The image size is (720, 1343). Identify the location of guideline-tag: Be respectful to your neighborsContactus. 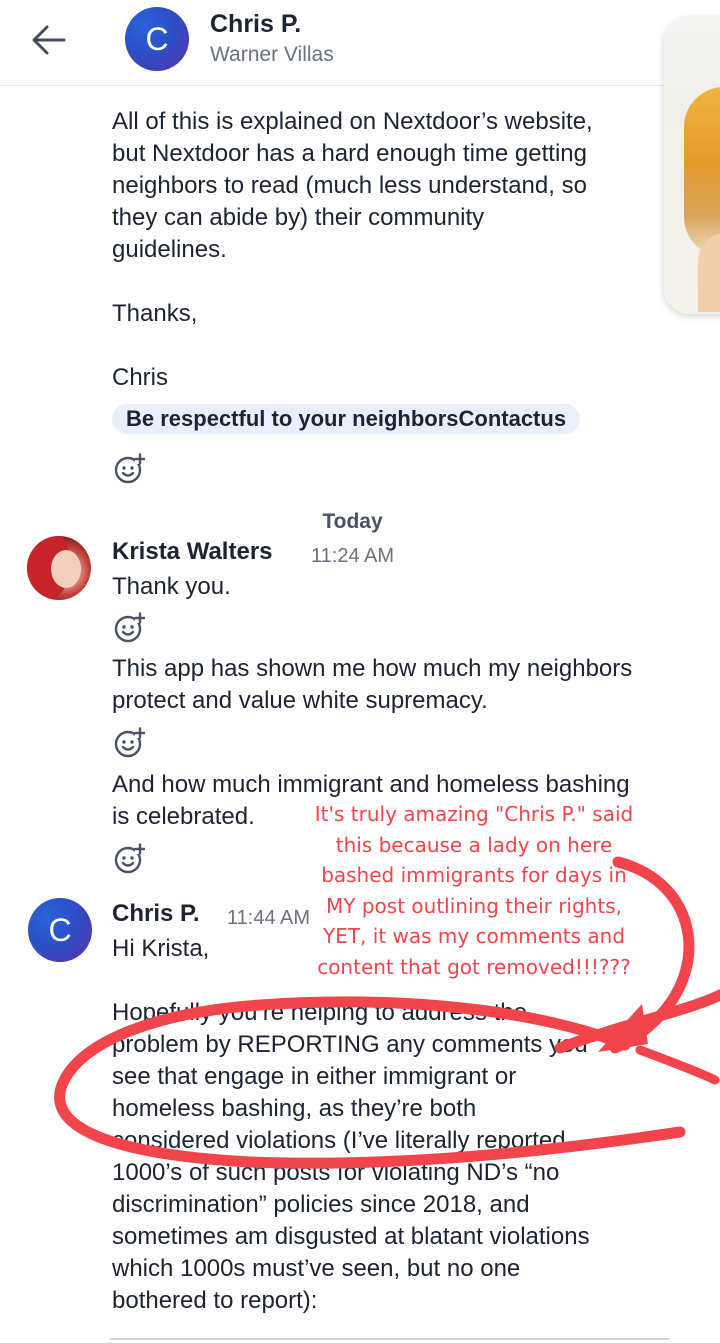
(346, 419).